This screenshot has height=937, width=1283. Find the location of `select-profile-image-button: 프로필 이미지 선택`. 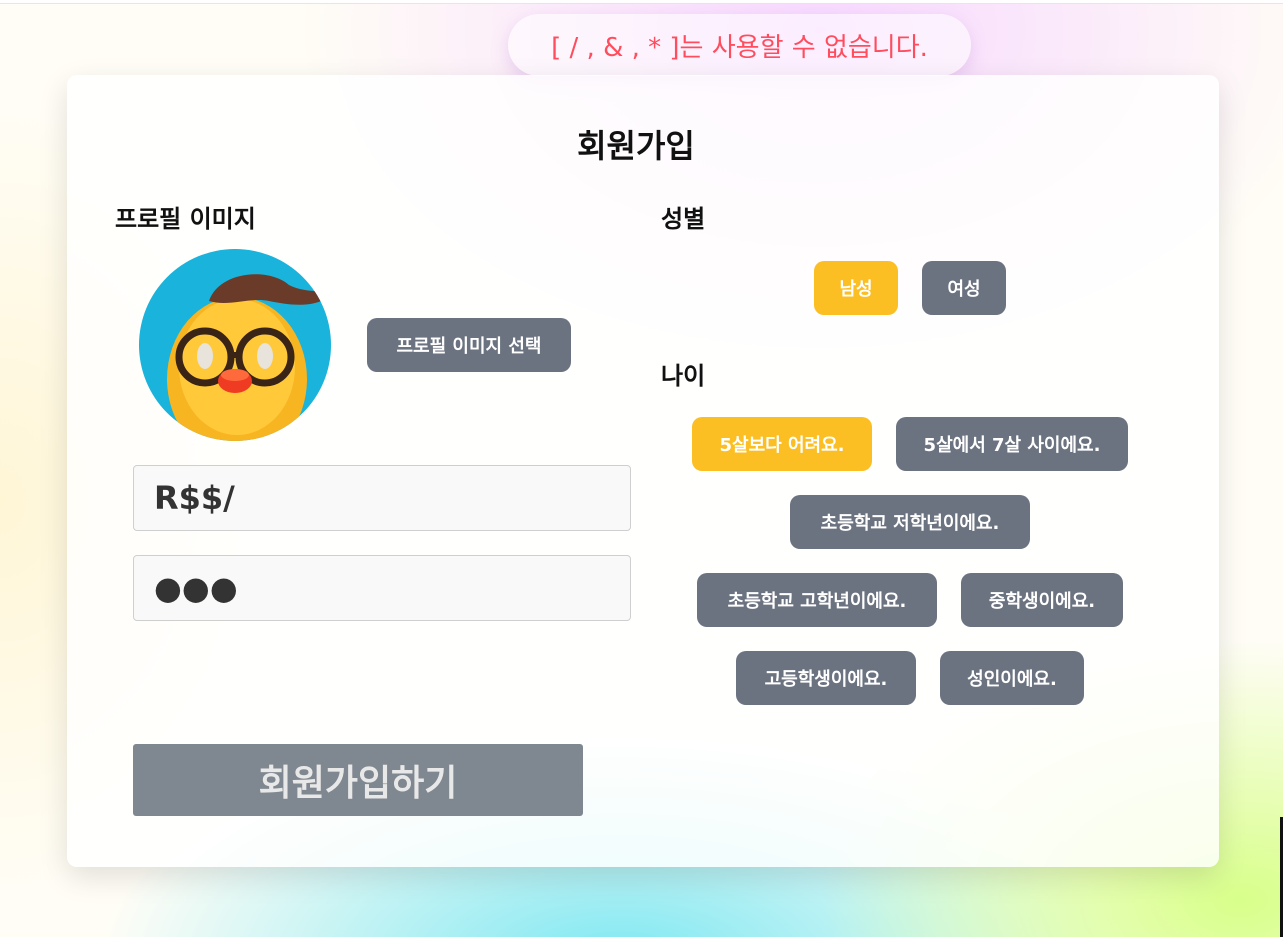

select-profile-image-button: 프로필 이미지 선택 is located at coordinates (469, 345).